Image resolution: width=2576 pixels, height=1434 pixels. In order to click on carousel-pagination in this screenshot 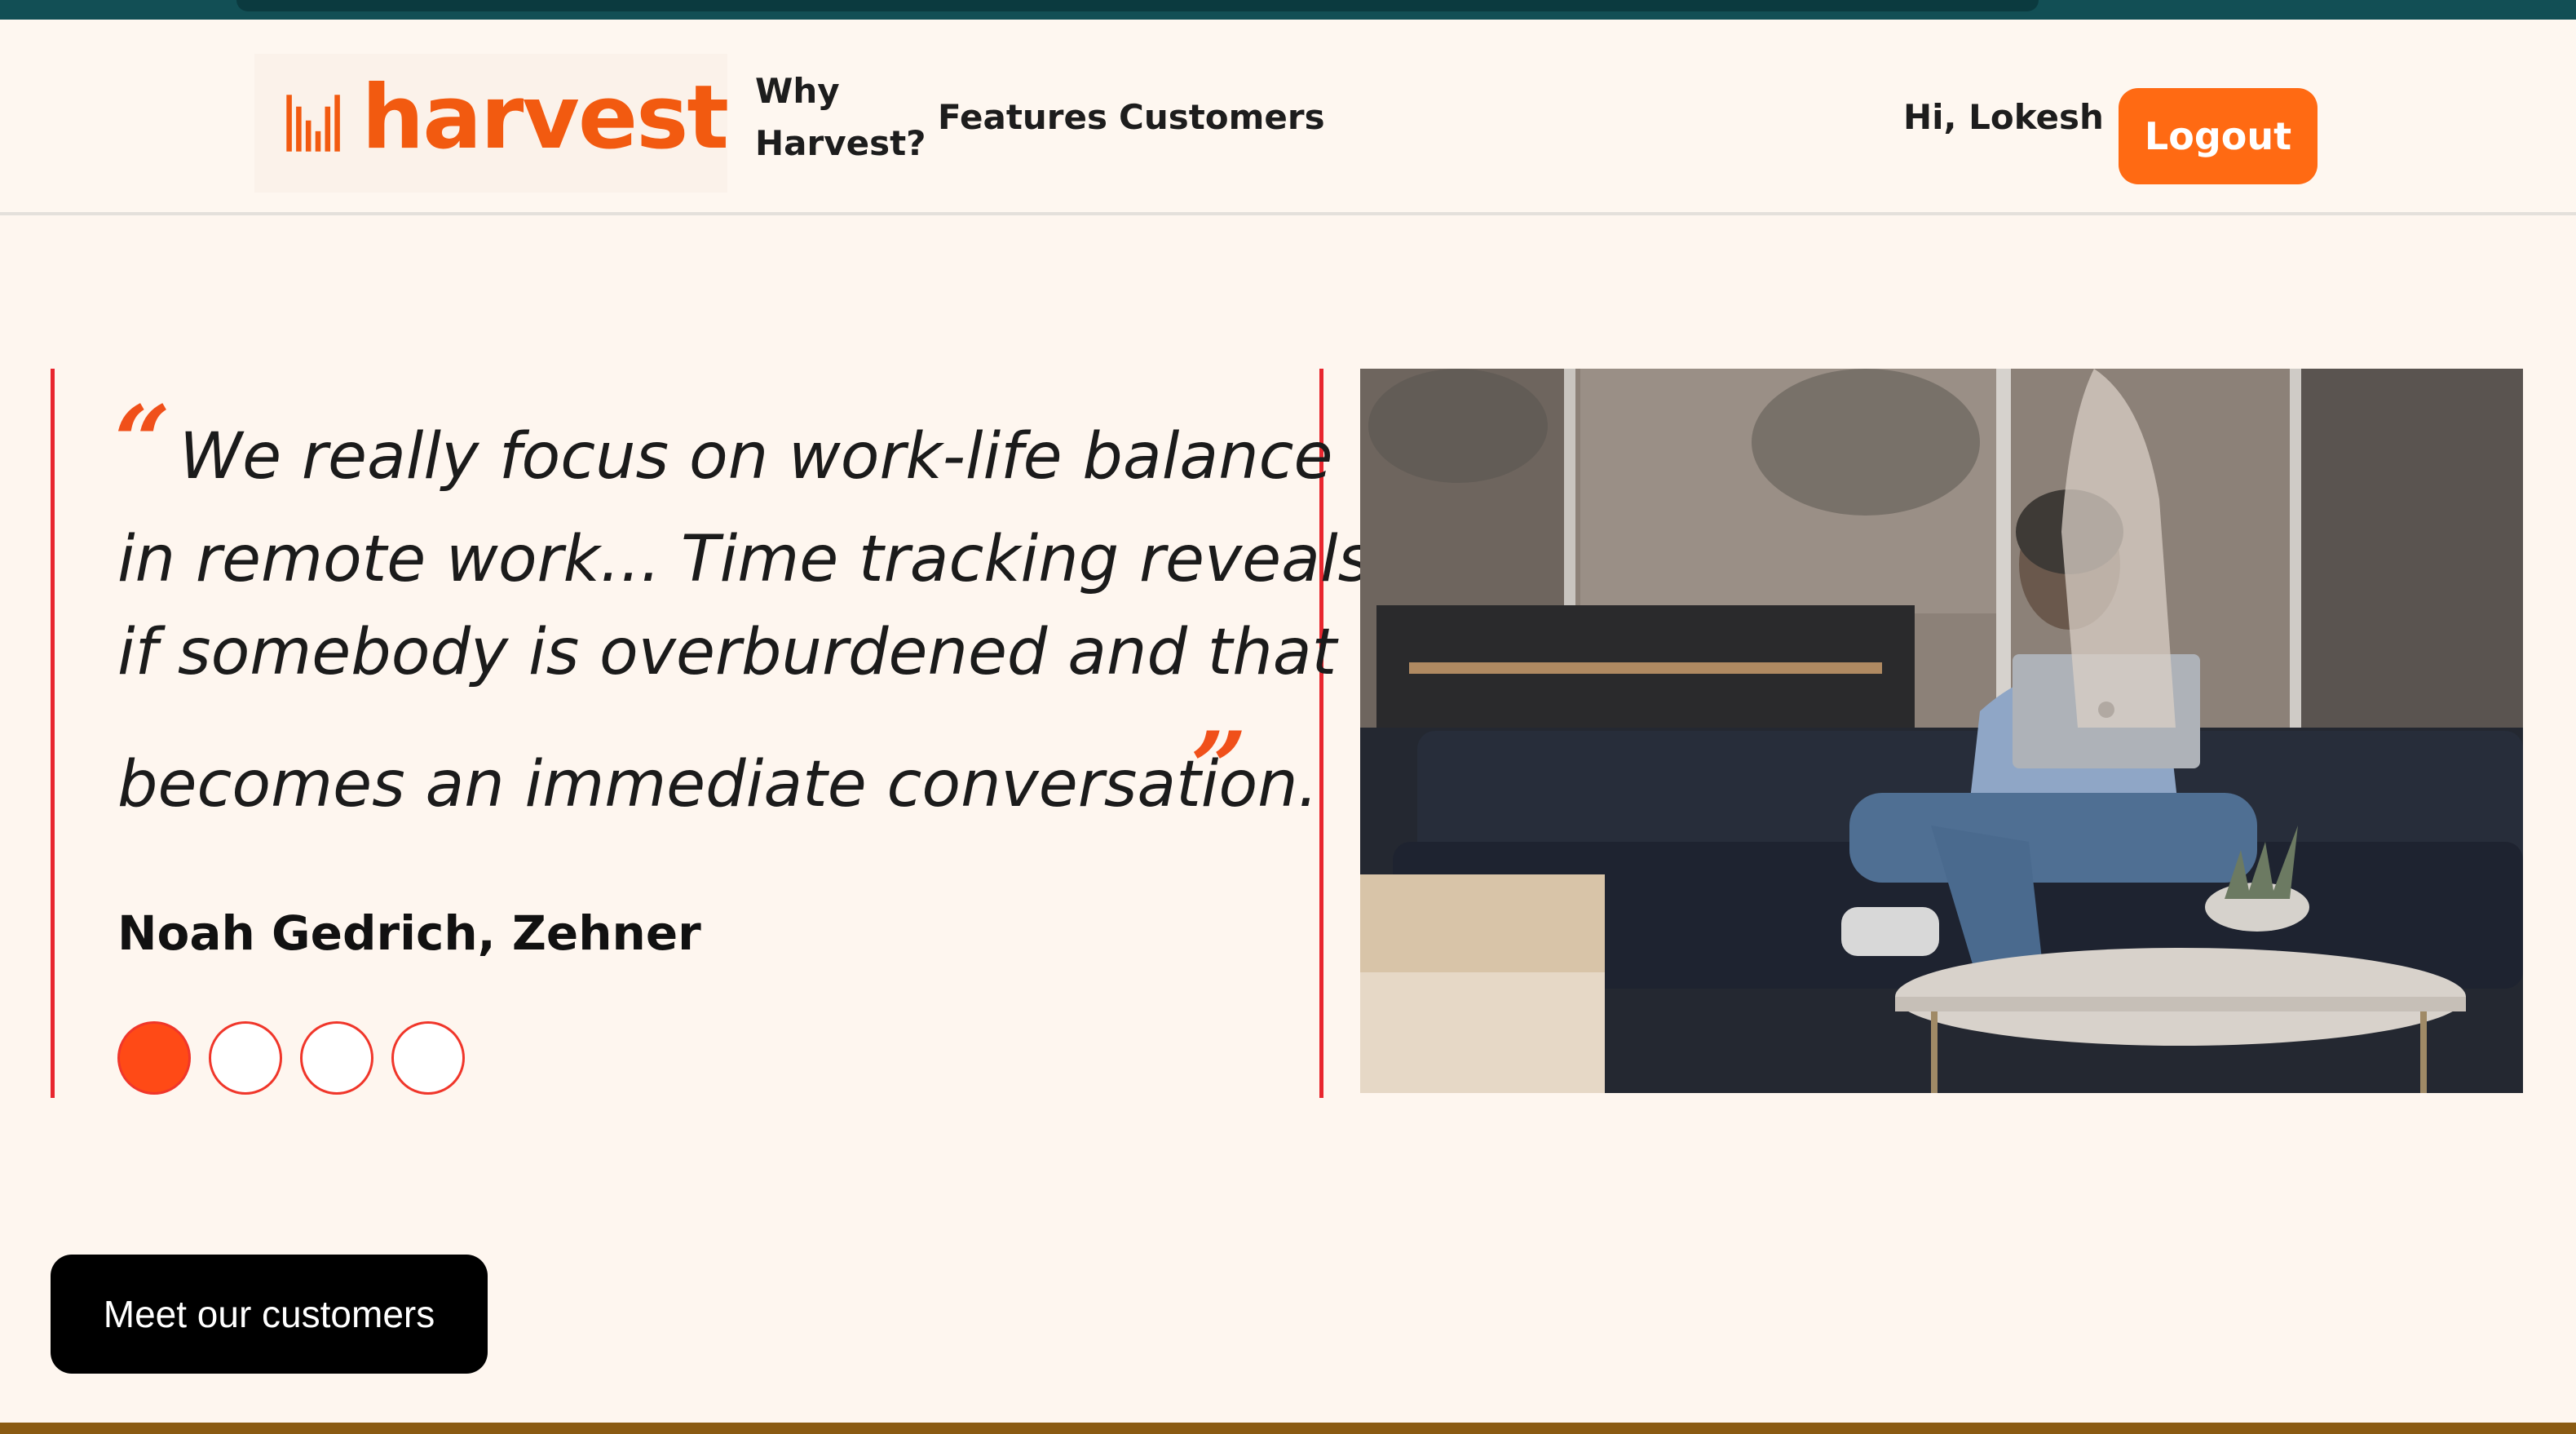, I will do `click(291, 1058)`.